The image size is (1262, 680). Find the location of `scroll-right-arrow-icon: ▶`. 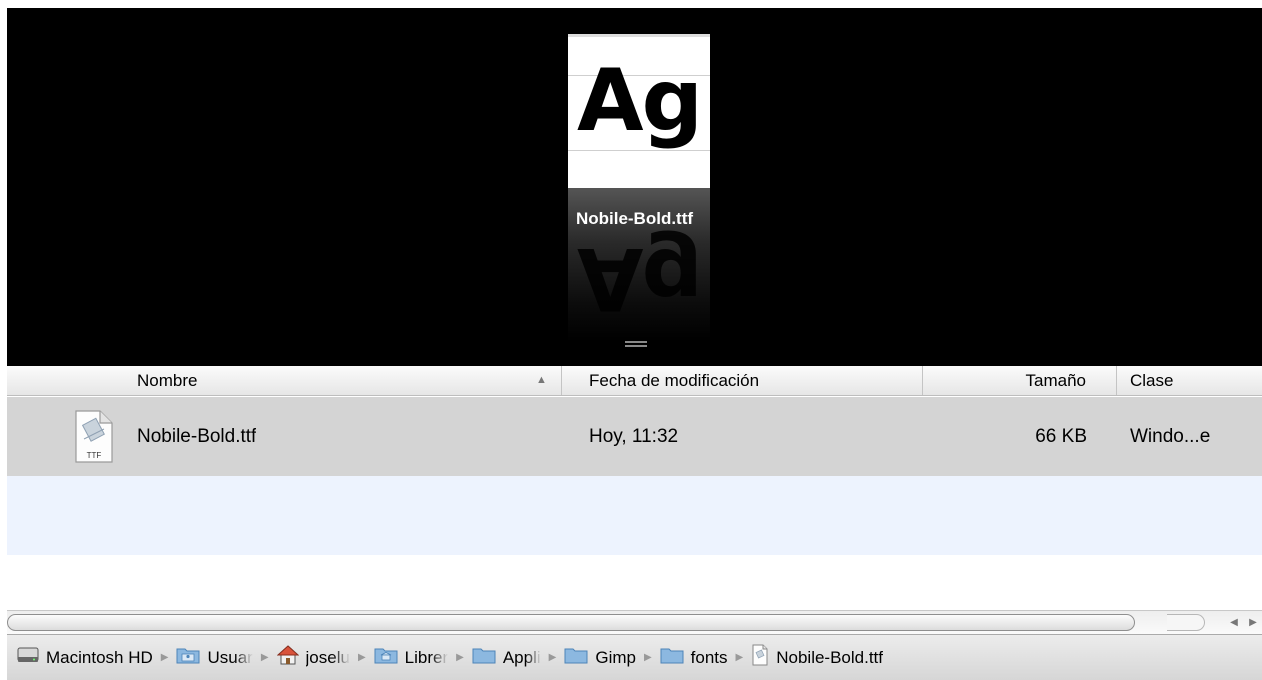

scroll-right-arrow-icon: ▶ is located at coordinates (1253, 623).